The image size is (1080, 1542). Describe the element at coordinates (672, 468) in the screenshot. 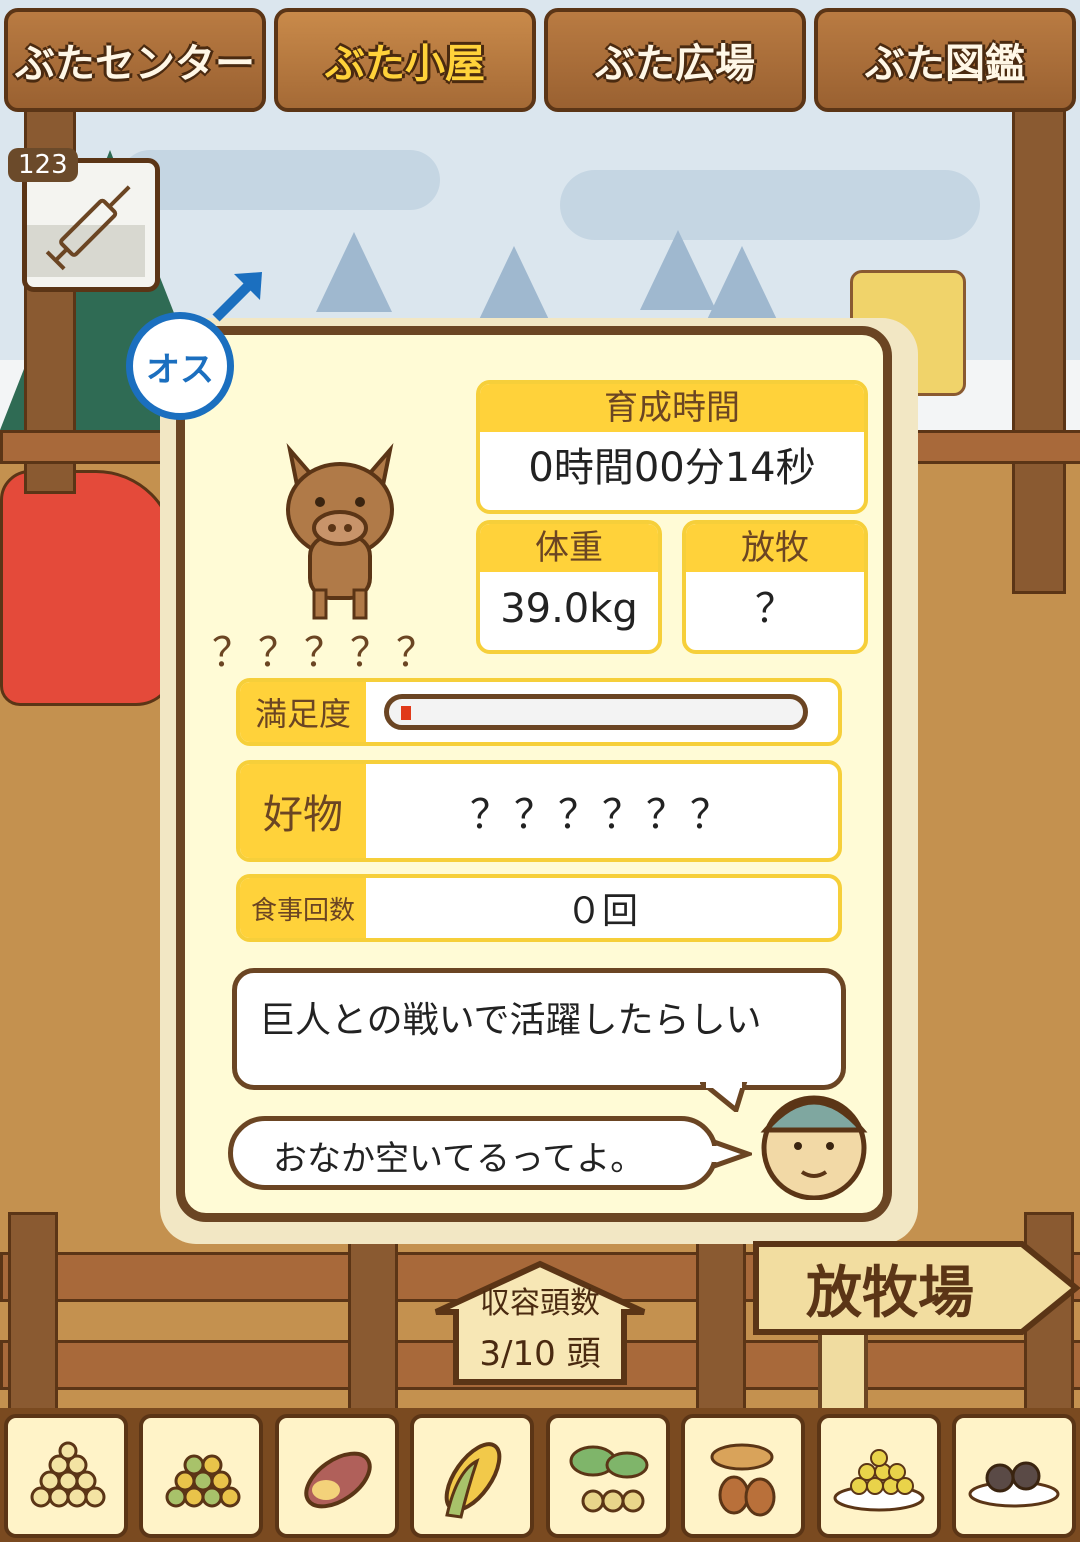

I see `raise-time-value: 0時間00分14秒` at that location.